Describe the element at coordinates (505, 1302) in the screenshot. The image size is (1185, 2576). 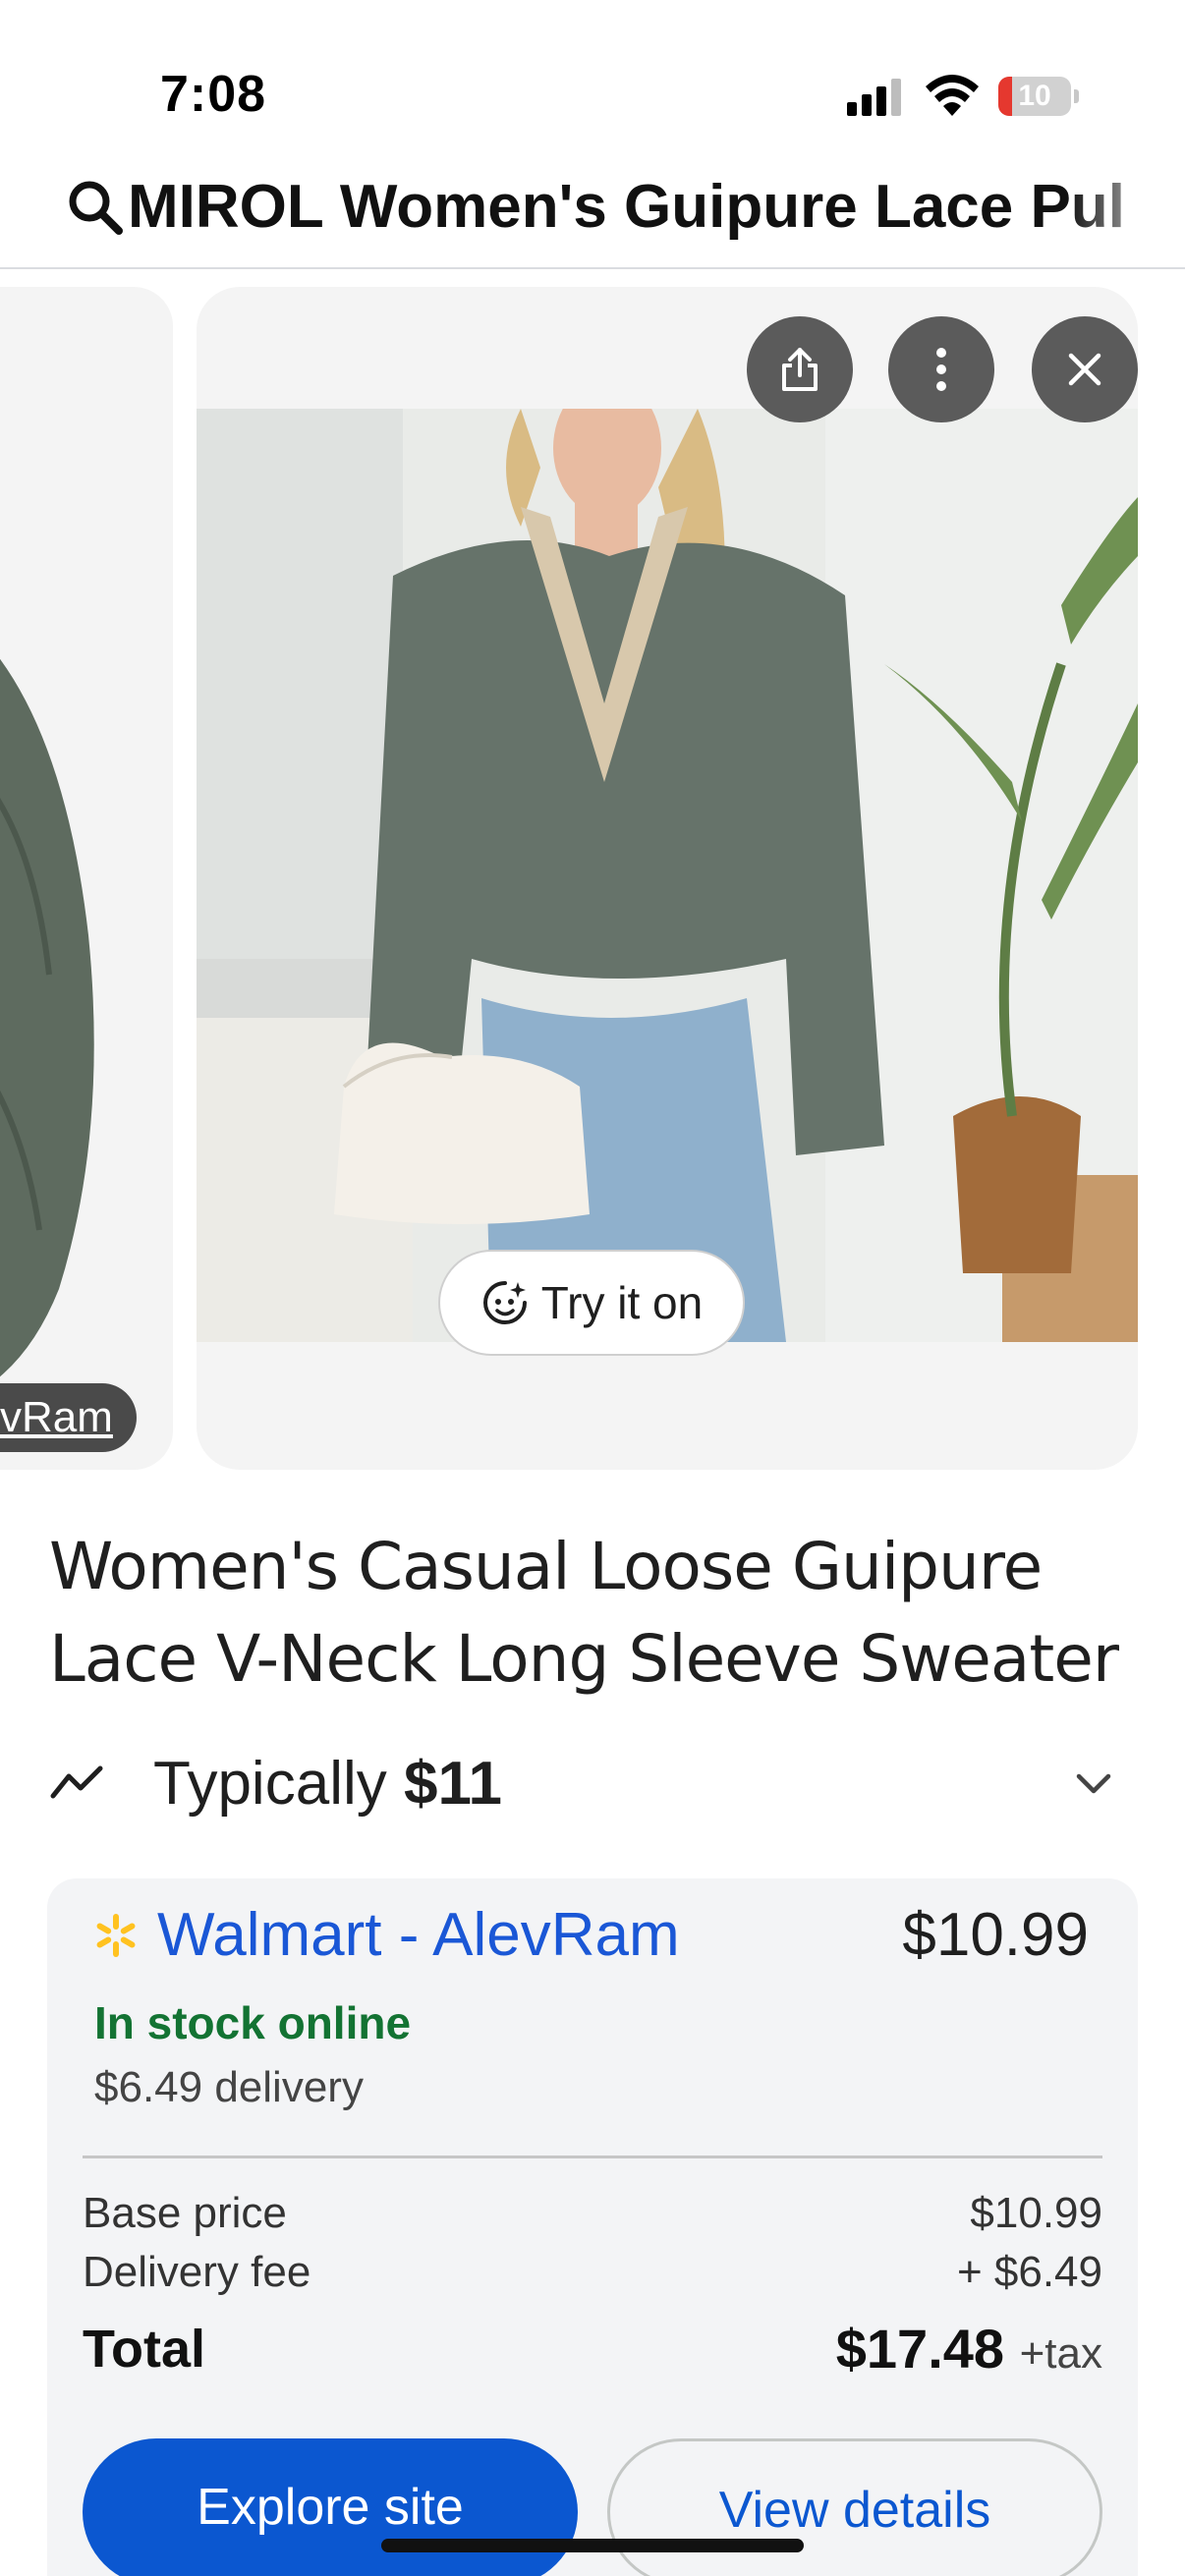
I see `try-on-icon` at that location.